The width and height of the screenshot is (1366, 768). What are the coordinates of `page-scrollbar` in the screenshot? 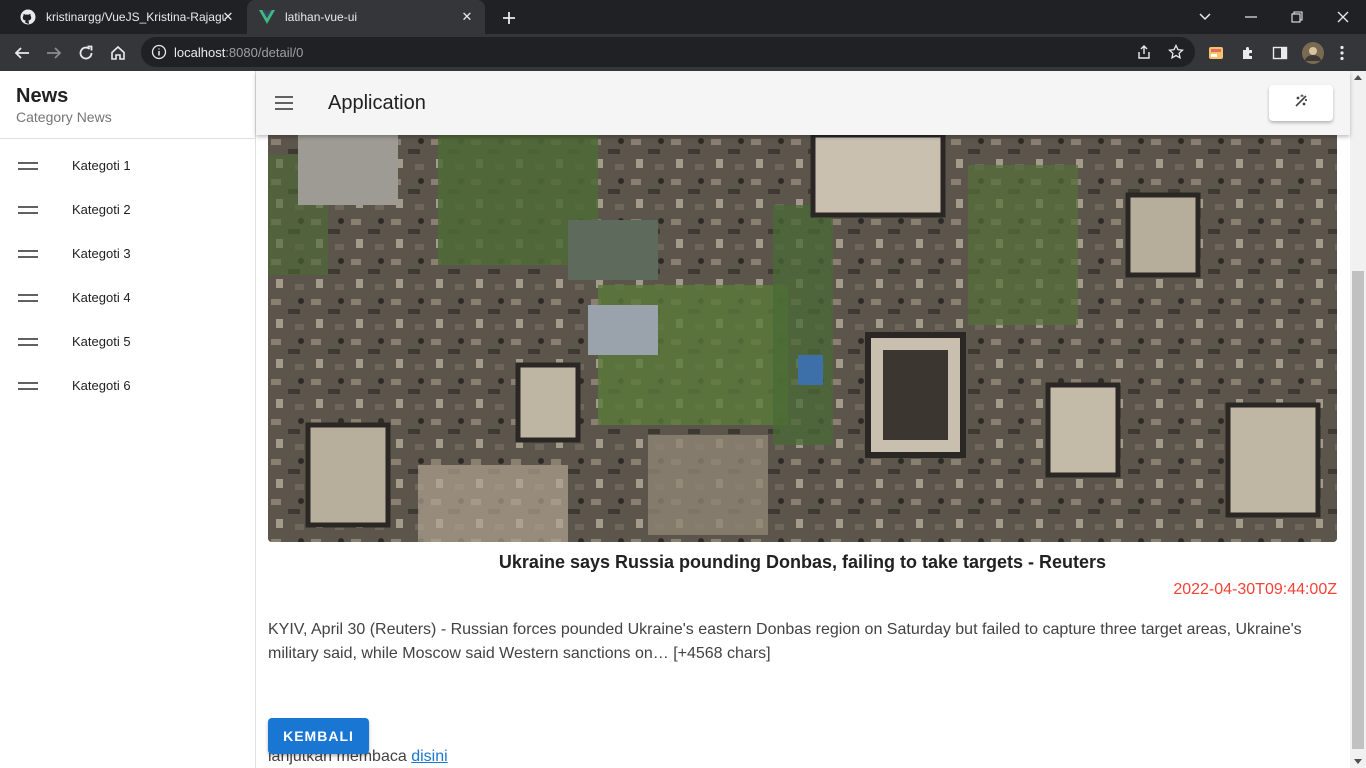 It's located at (1358, 419).